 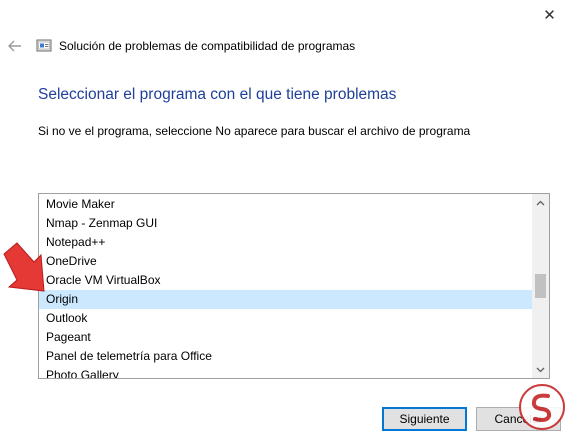 I want to click on compatibility-troubleshooter-icon, so click(x=44, y=46).